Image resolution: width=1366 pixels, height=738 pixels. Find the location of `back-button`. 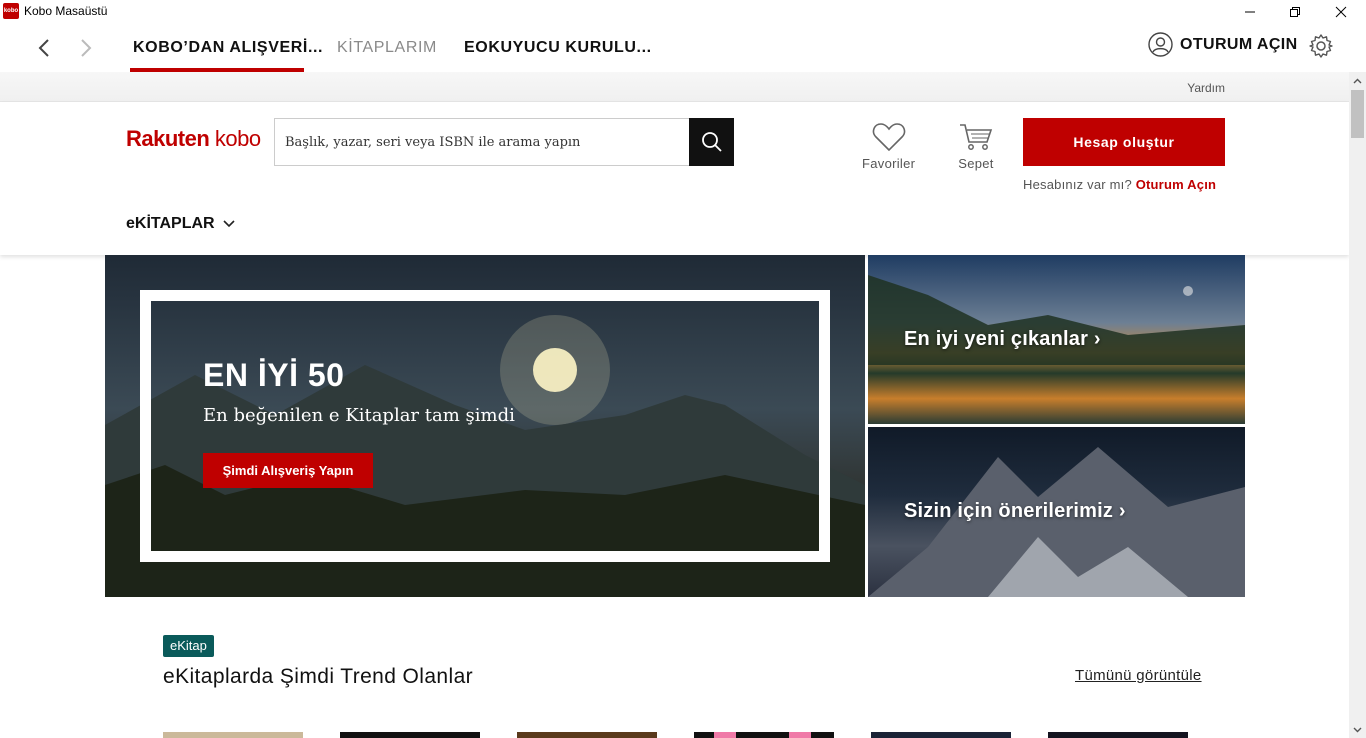

back-button is located at coordinates (44, 48).